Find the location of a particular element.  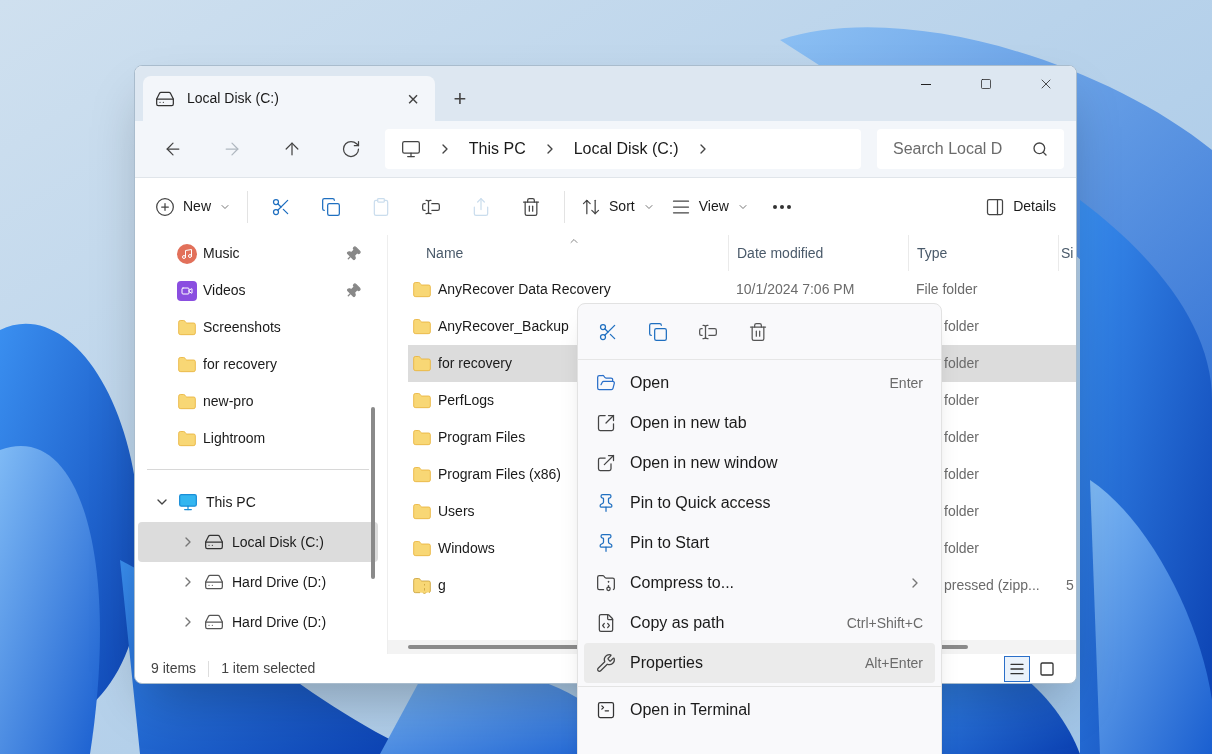

file-name: Program Files is located at coordinates (482, 437).